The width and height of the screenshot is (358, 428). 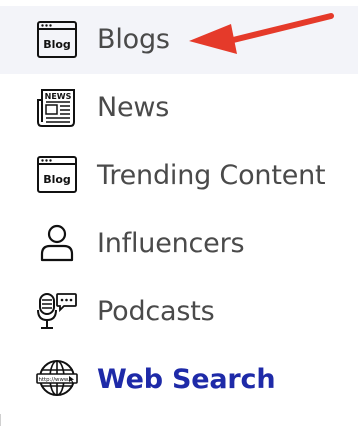 I want to click on menu-item-label: Trending Content, so click(x=211, y=175).